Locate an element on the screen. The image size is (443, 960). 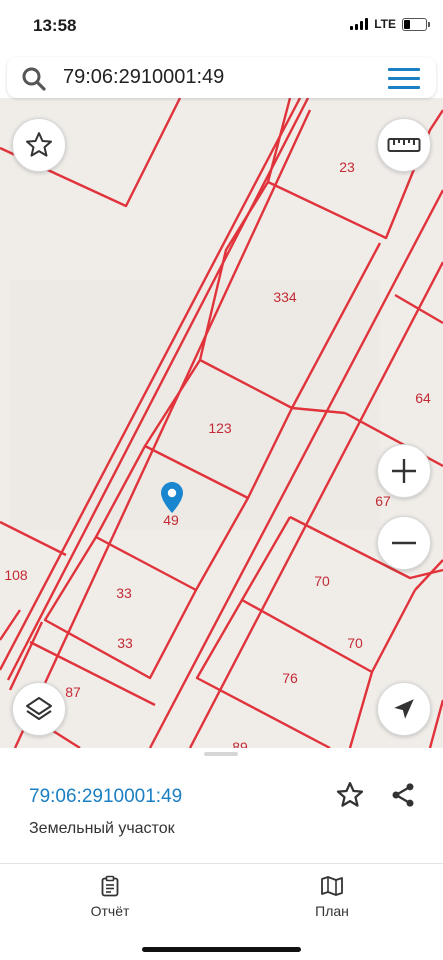
home-indicator is located at coordinates (221, 949).